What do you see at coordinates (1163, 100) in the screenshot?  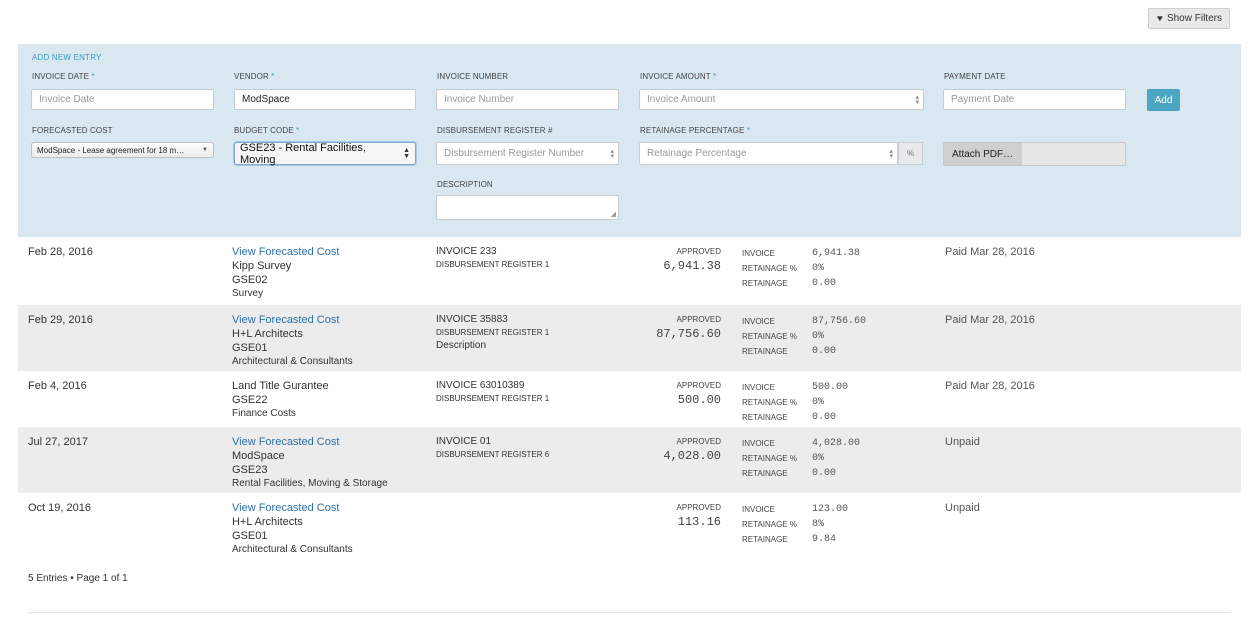 I see `add-button: Add` at bounding box center [1163, 100].